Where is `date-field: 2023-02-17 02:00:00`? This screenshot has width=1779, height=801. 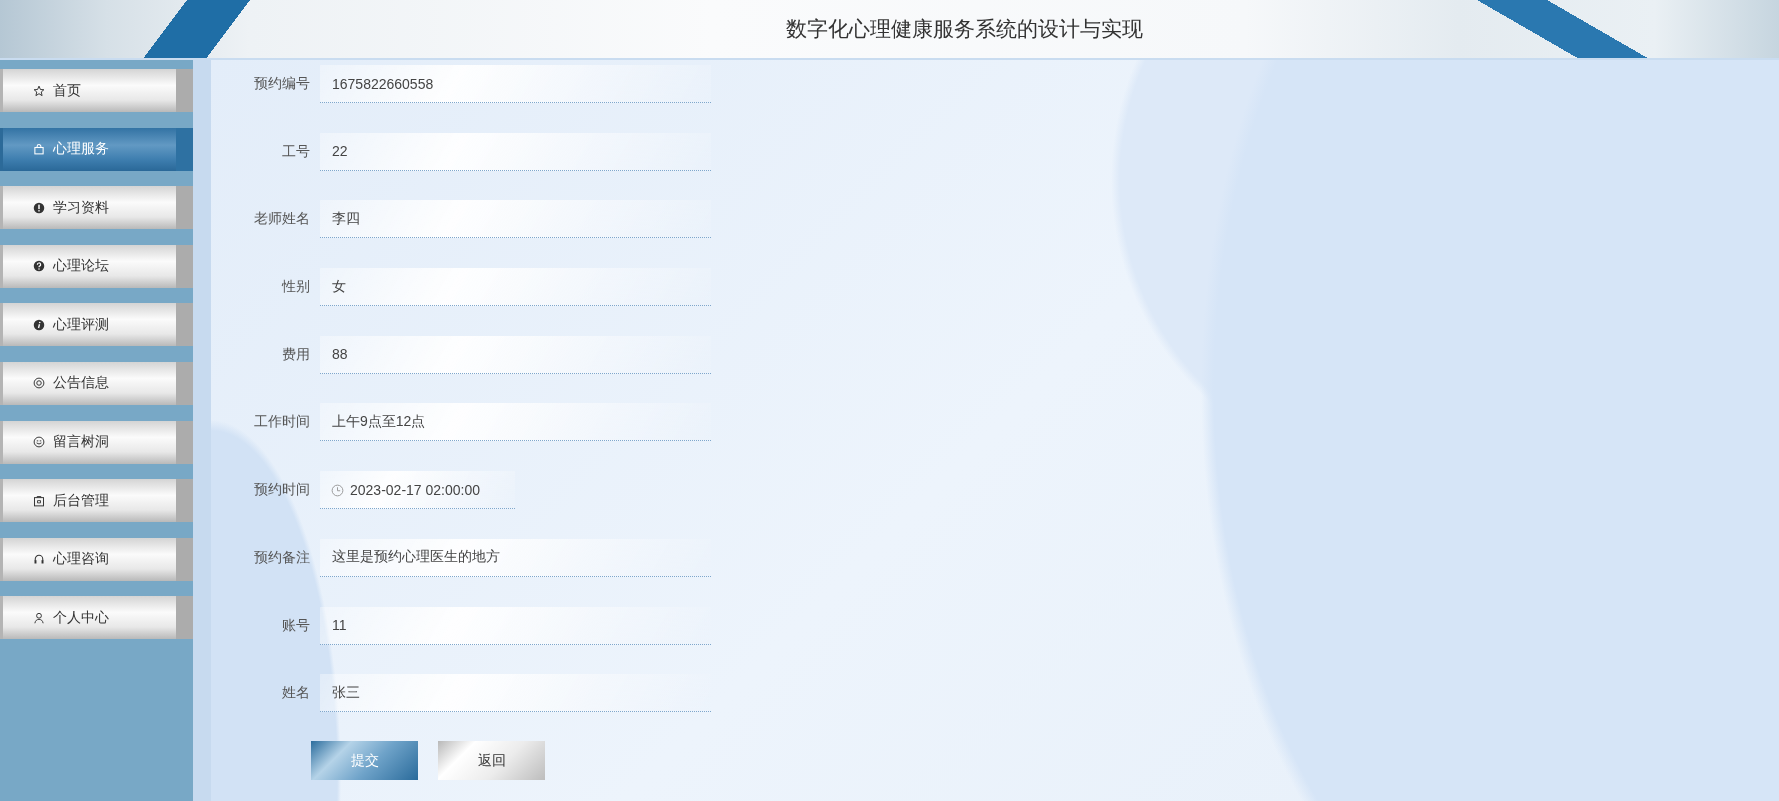
date-field: 2023-02-17 02:00:00 is located at coordinates (417, 490).